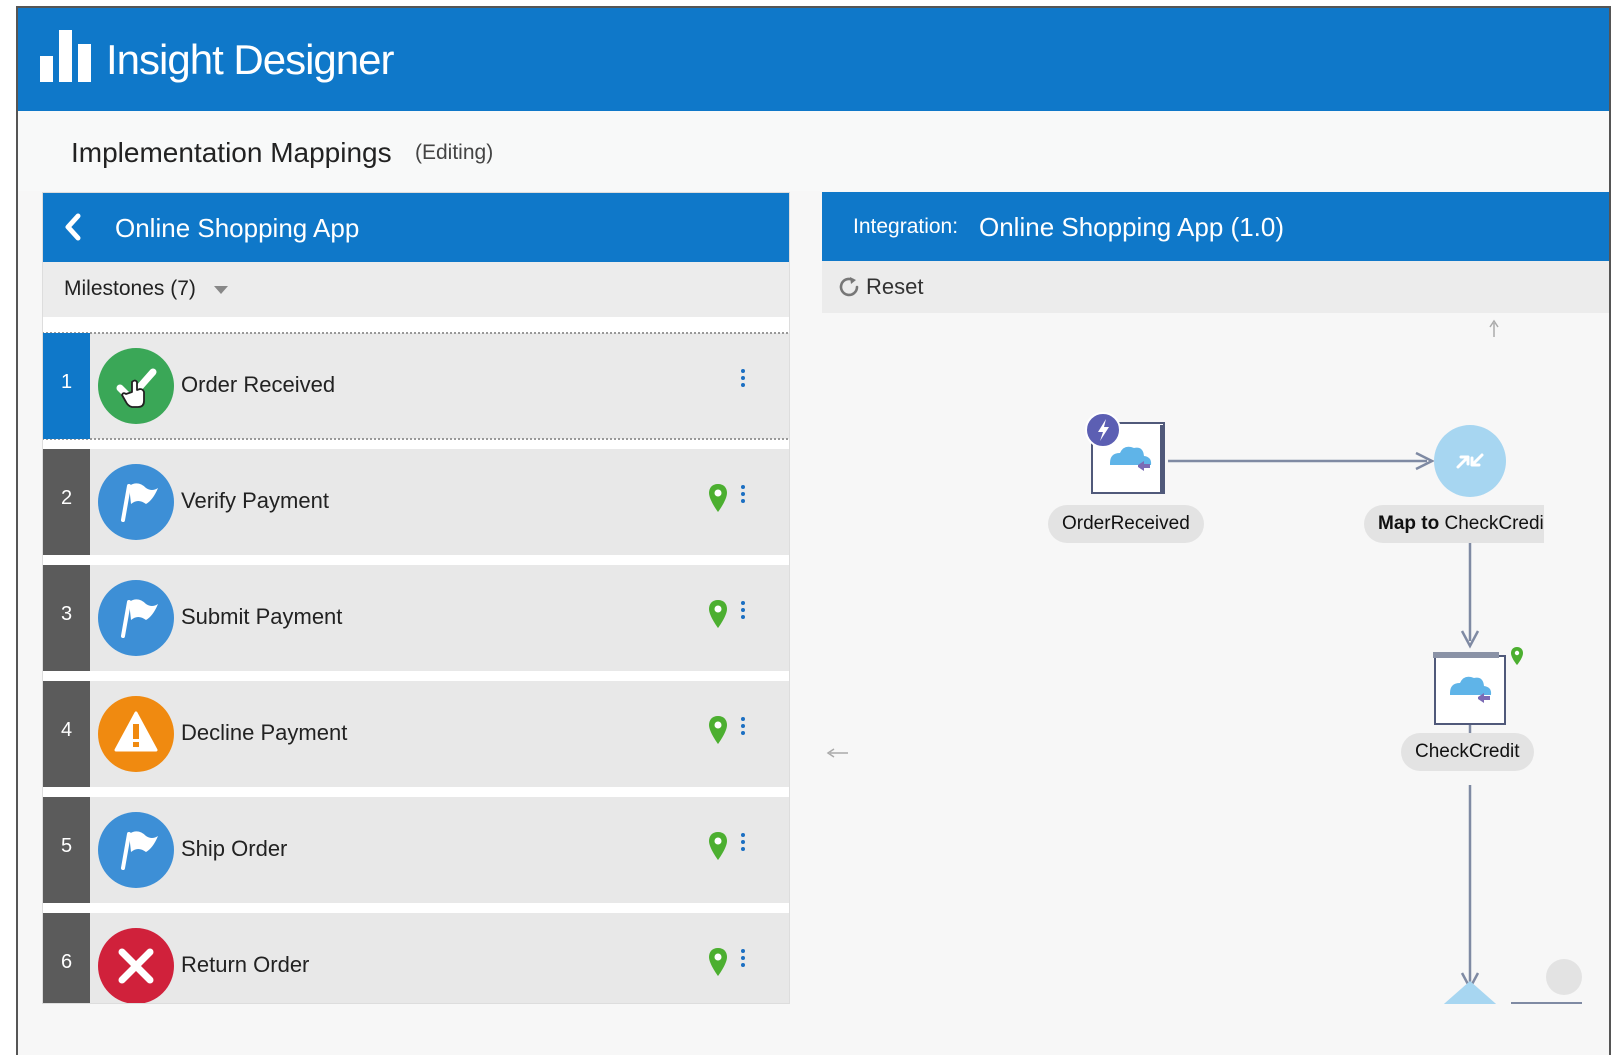 This screenshot has width=1619, height=1055. What do you see at coordinates (66, 850) in the screenshot?
I see `milestone-number: 5` at bounding box center [66, 850].